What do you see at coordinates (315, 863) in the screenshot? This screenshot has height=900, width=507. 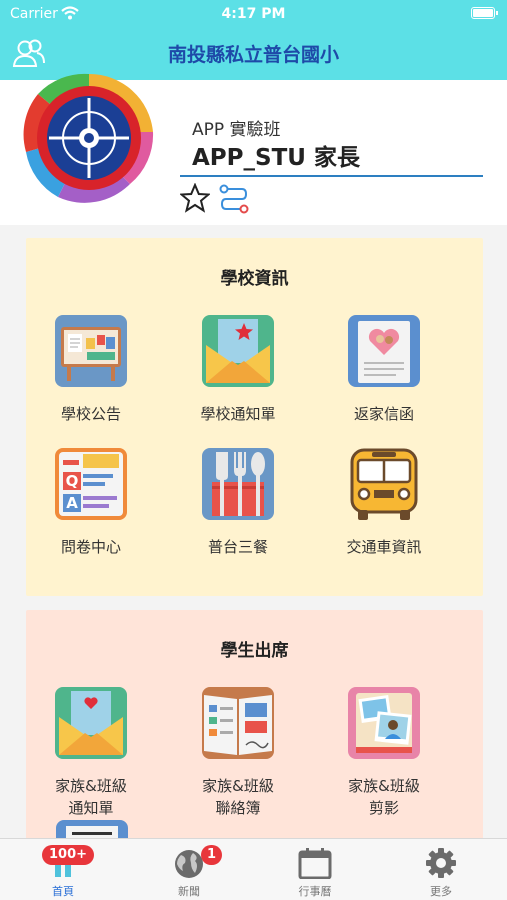 I see `calendar-icon` at bounding box center [315, 863].